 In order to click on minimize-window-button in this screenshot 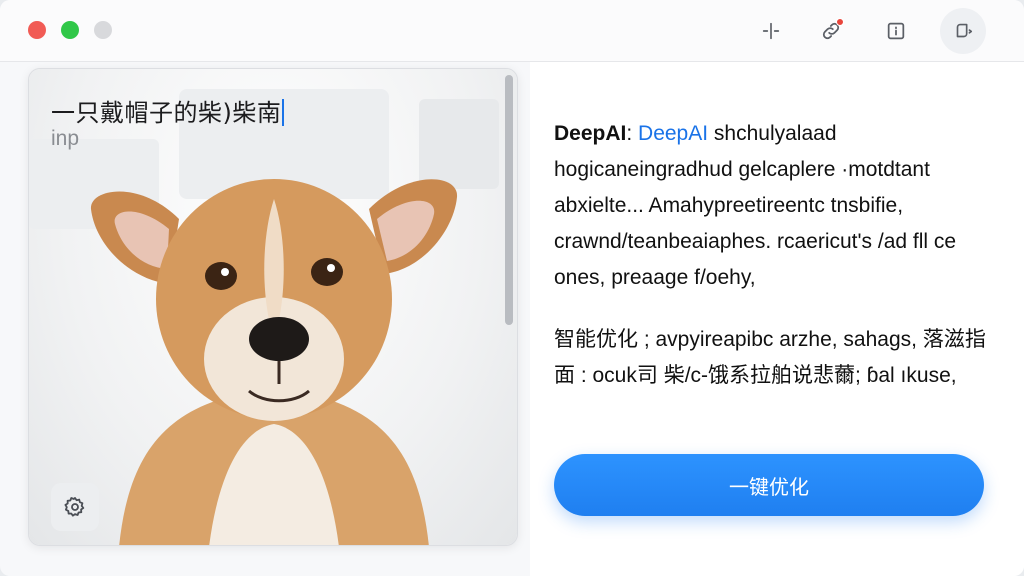, I will do `click(103, 30)`.